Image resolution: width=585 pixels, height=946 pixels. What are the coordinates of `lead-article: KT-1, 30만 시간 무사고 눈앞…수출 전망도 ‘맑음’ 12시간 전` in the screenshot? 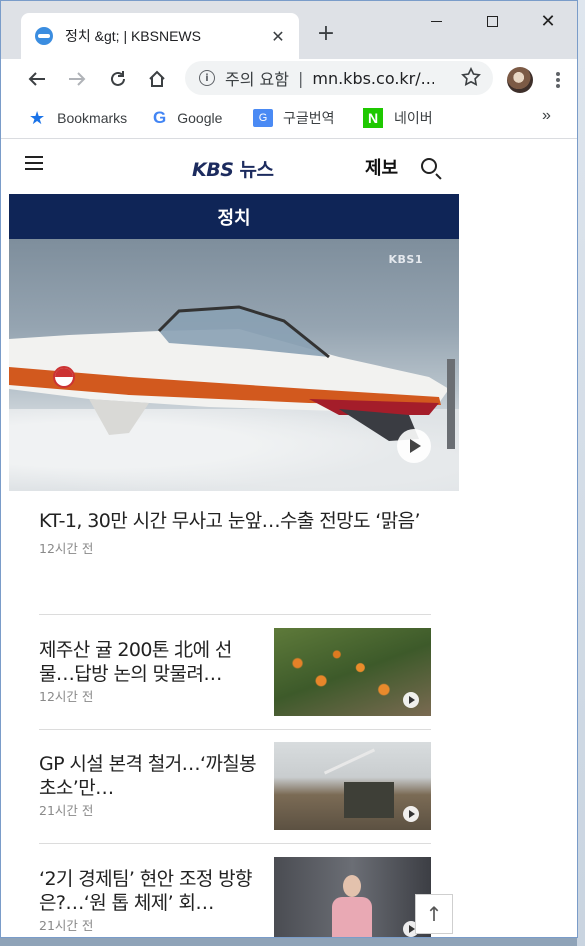 It's located at (235, 532).